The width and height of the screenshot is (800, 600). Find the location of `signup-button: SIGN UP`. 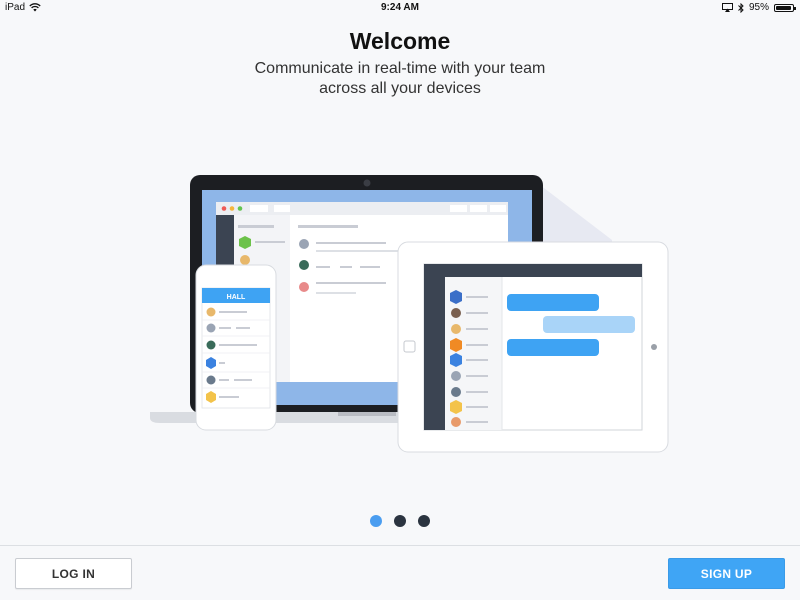

signup-button: SIGN UP is located at coordinates (726, 573).